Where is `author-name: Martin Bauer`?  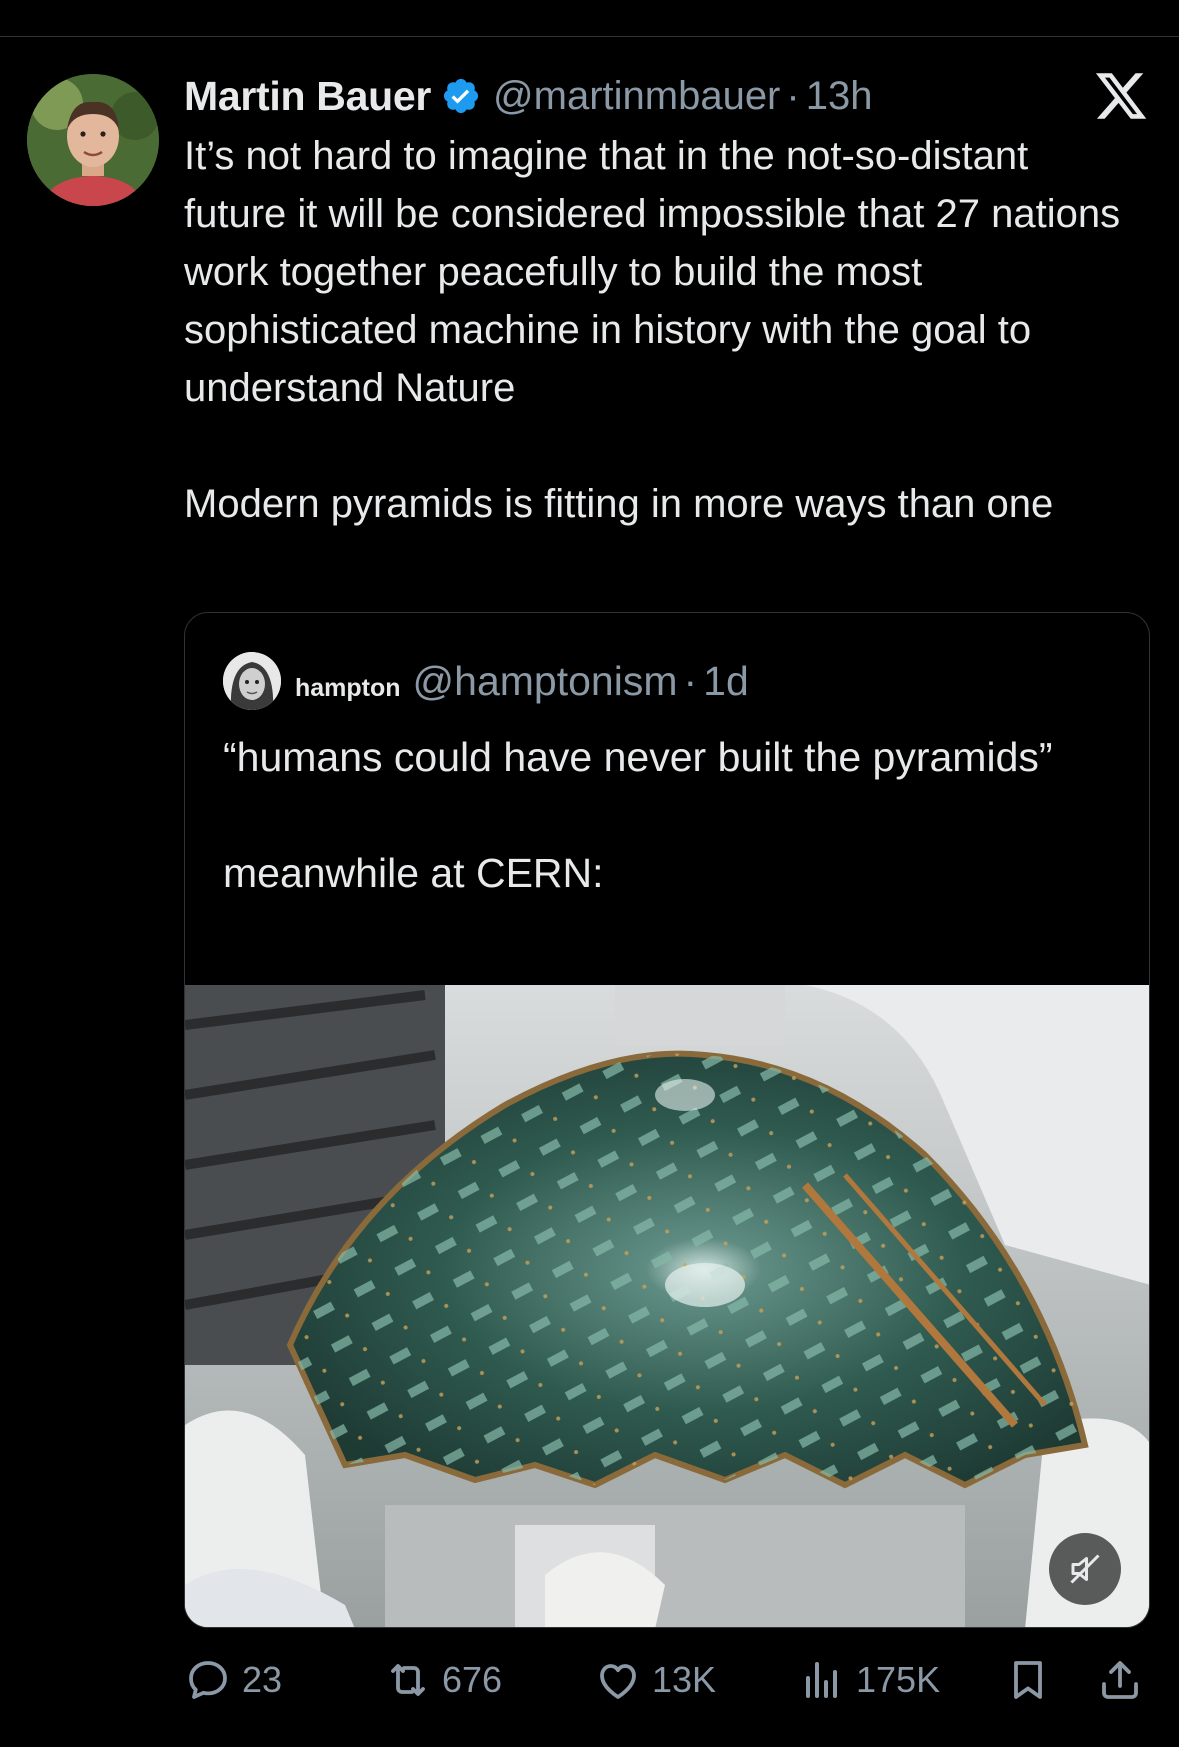 author-name: Martin Bauer is located at coordinates (307, 96).